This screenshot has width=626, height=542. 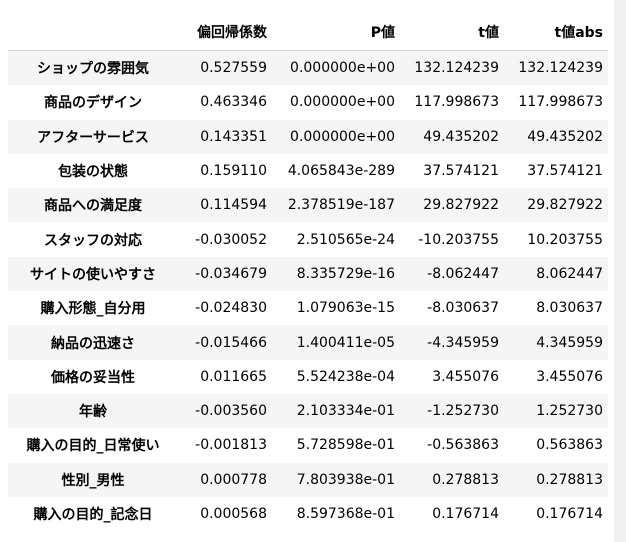 What do you see at coordinates (620, 271) in the screenshot?
I see `scrollbar-track` at bounding box center [620, 271].